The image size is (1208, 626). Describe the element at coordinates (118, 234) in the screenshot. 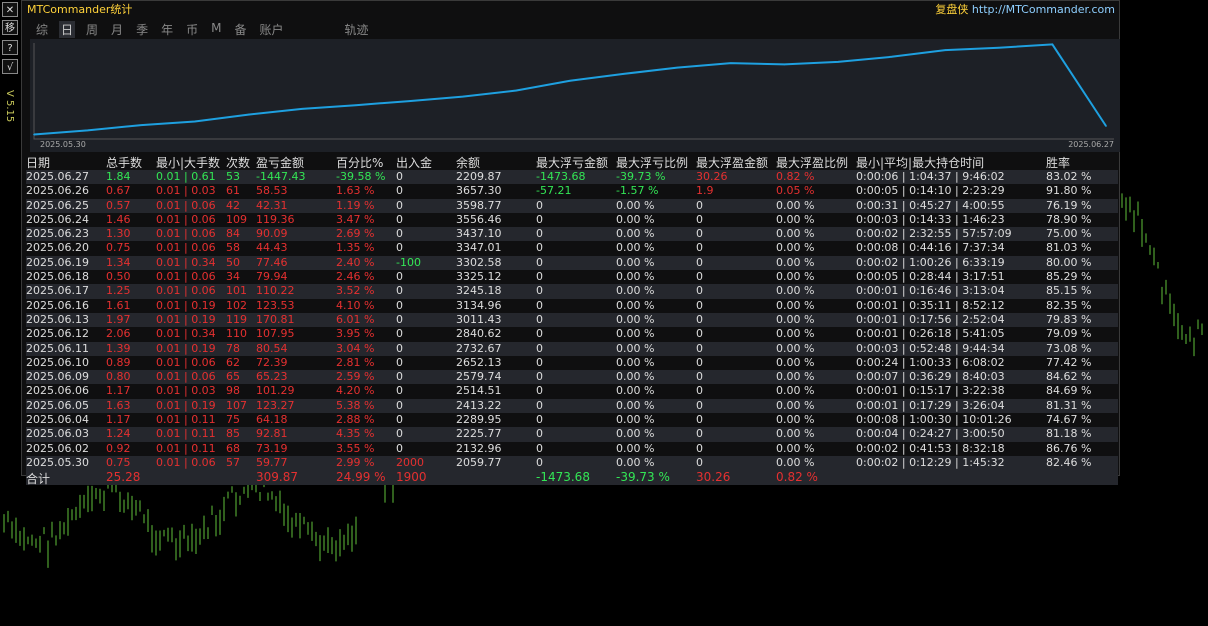

I see `cell-1: 1.30` at that location.